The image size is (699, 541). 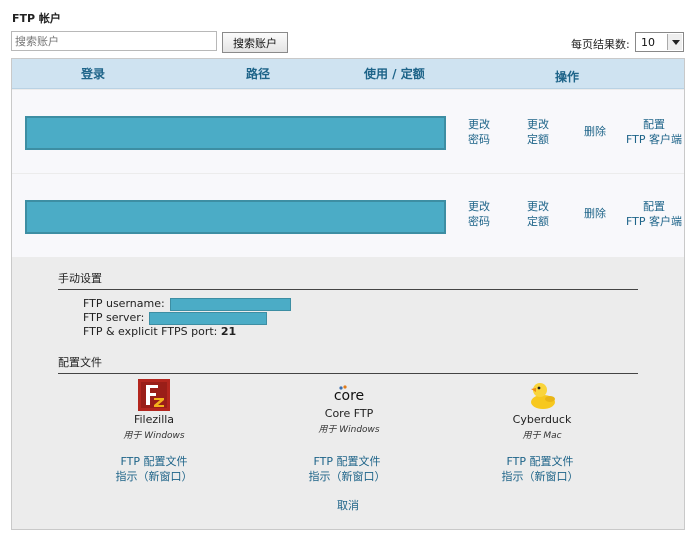 I want to click on table-header: 登录 路径 使用 / 定额 操作, so click(x=348, y=74).